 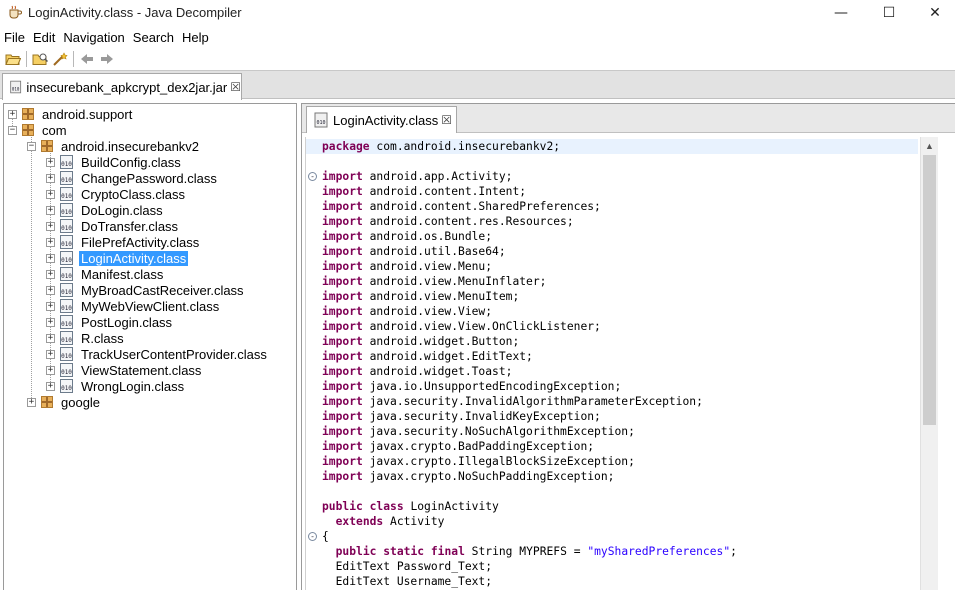 I want to click on code-line: import android.util.Base64;, so click(x=612, y=251).